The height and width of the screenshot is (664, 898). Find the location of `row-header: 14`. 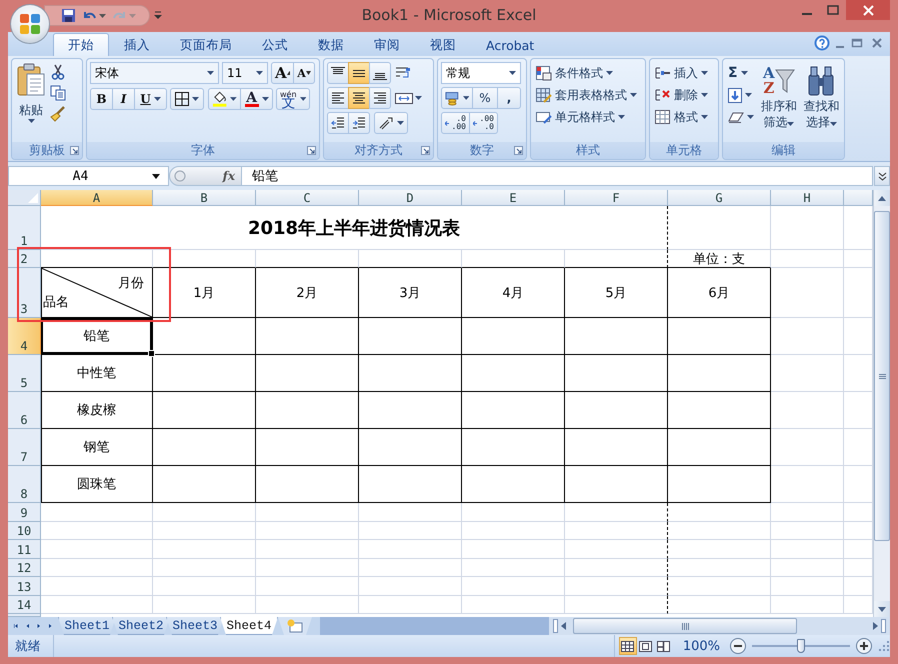

row-header: 14 is located at coordinates (24, 605).